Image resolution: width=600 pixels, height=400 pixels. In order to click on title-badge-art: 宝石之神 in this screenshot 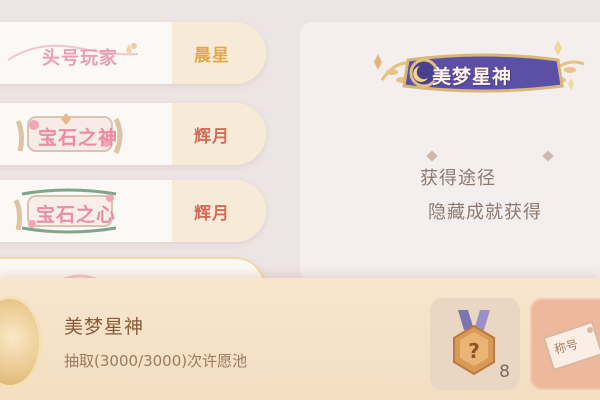, I will do `click(74, 134)`.